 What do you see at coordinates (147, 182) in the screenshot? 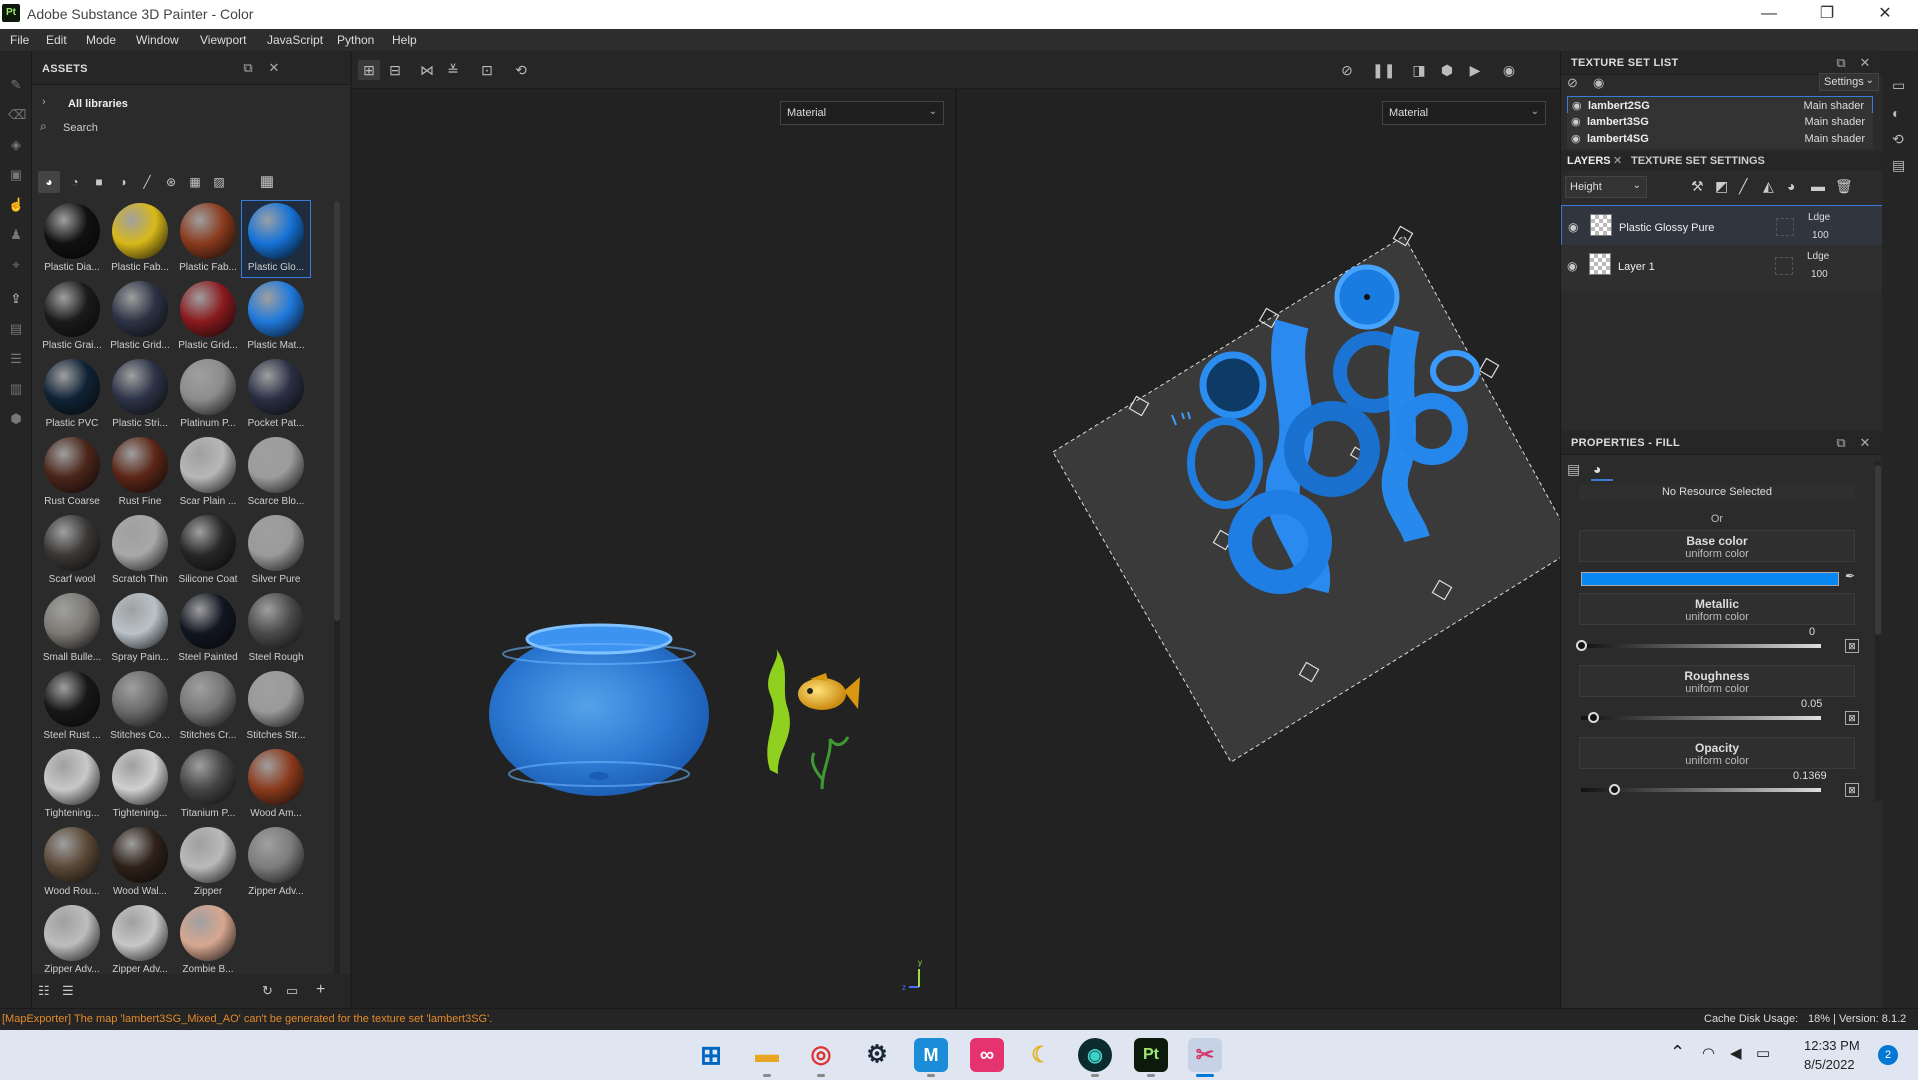
I see `brushes-filter-icon: ╱` at bounding box center [147, 182].